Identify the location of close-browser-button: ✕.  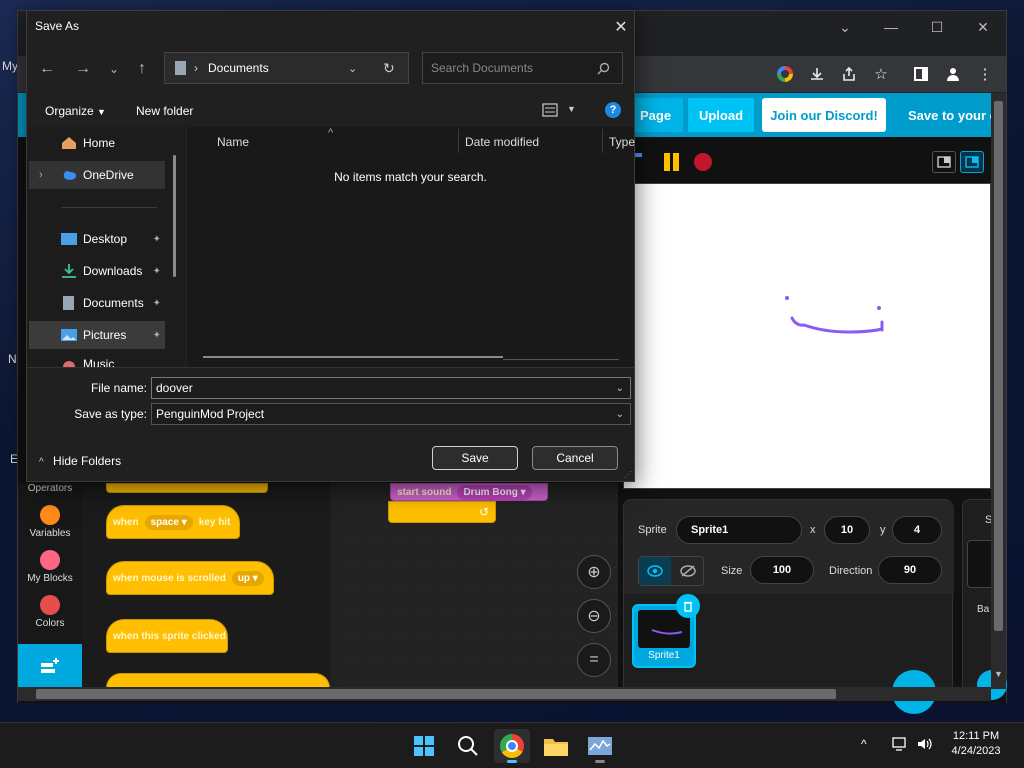
(983, 27).